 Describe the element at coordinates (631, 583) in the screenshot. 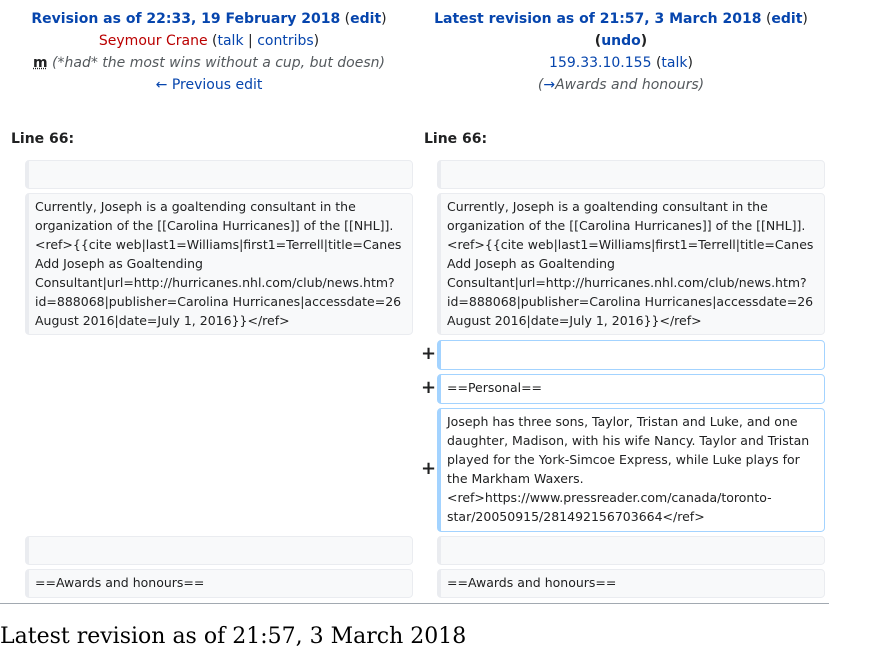

I see `new-awards-heading: ==Awards and honours==` at that location.